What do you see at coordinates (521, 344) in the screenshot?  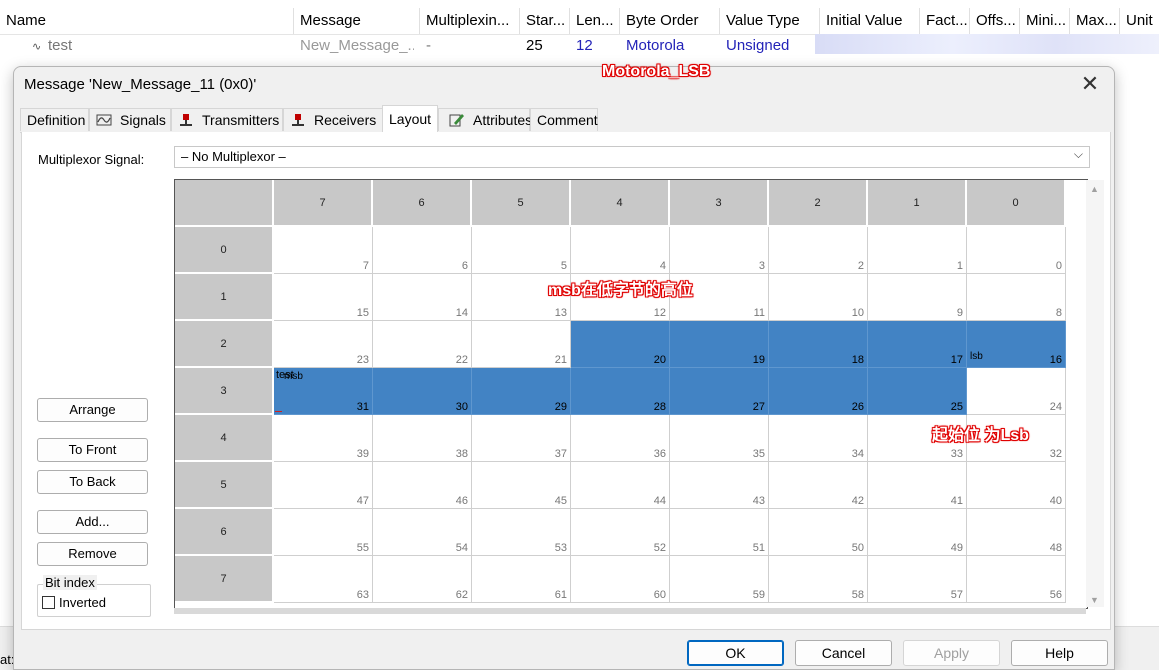 I see `bit-cell: 21` at bounding box center [521, 344].